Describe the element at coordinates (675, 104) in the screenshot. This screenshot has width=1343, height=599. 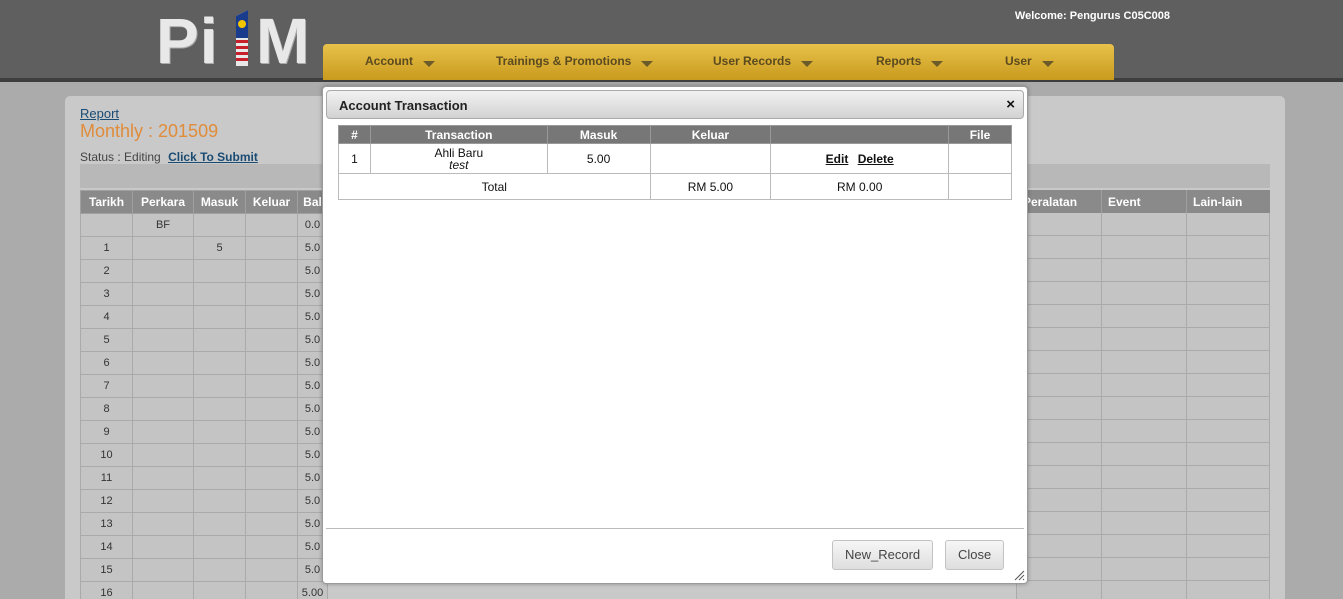
I see `dialog-title-bar: Account Transaction ×` at that location.